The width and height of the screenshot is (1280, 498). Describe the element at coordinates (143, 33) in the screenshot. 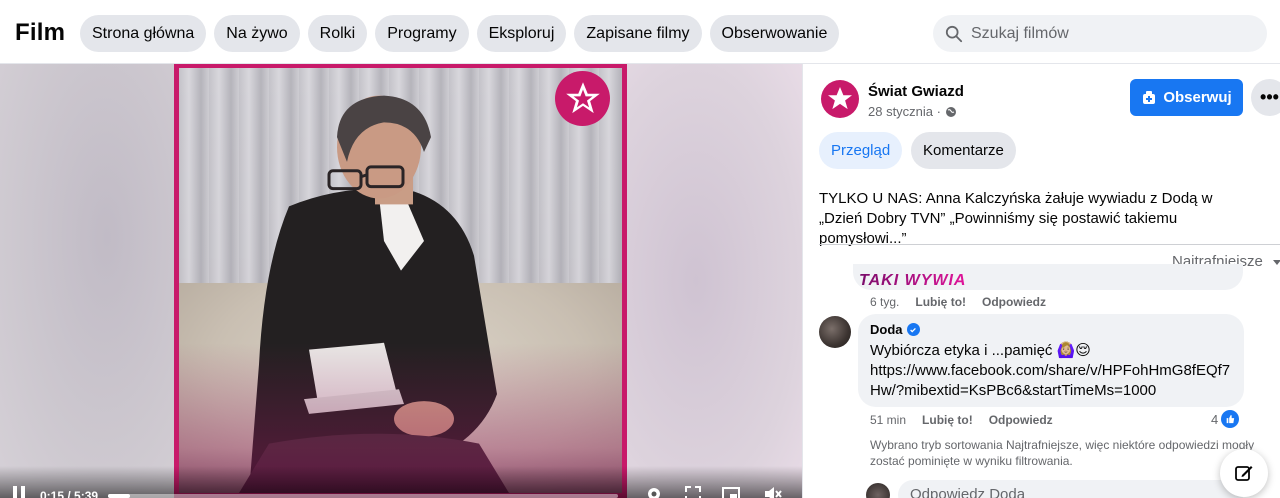

I see `nav-tab-home: Strona główna` at that location.